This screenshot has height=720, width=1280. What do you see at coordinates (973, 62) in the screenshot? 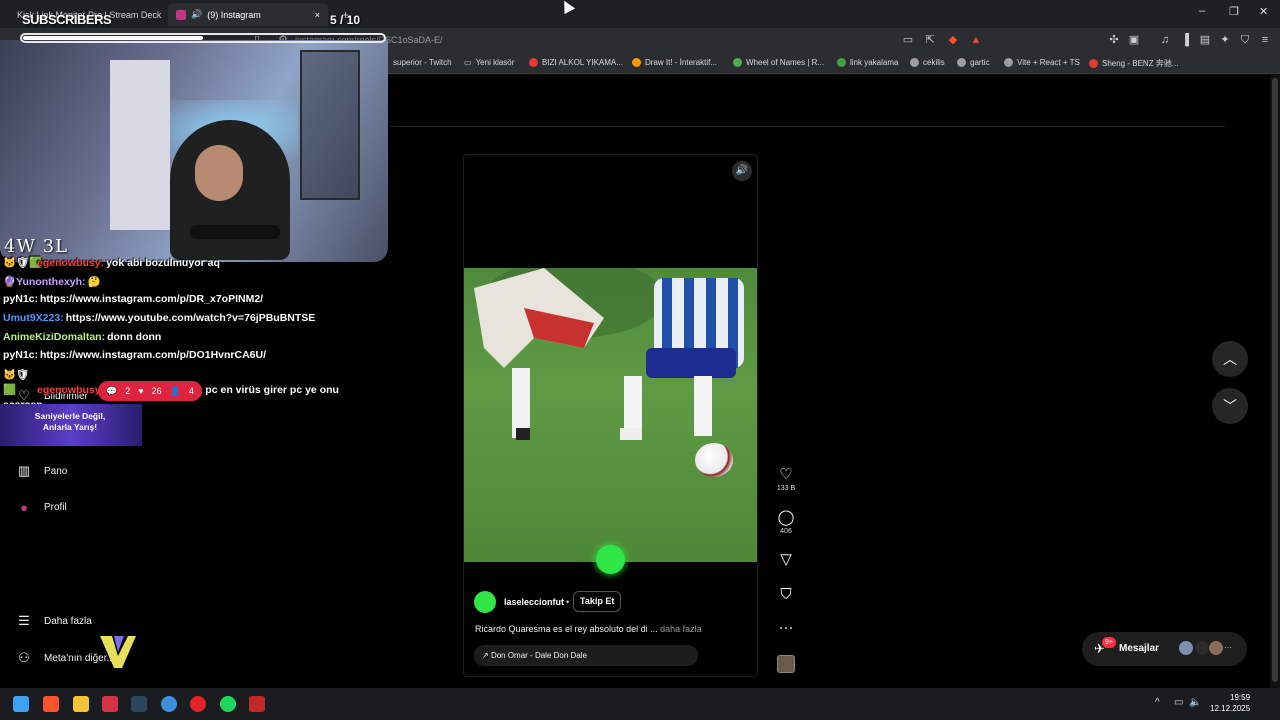
I see `bookmark-item: gartic` at bounding box center [973, 62].